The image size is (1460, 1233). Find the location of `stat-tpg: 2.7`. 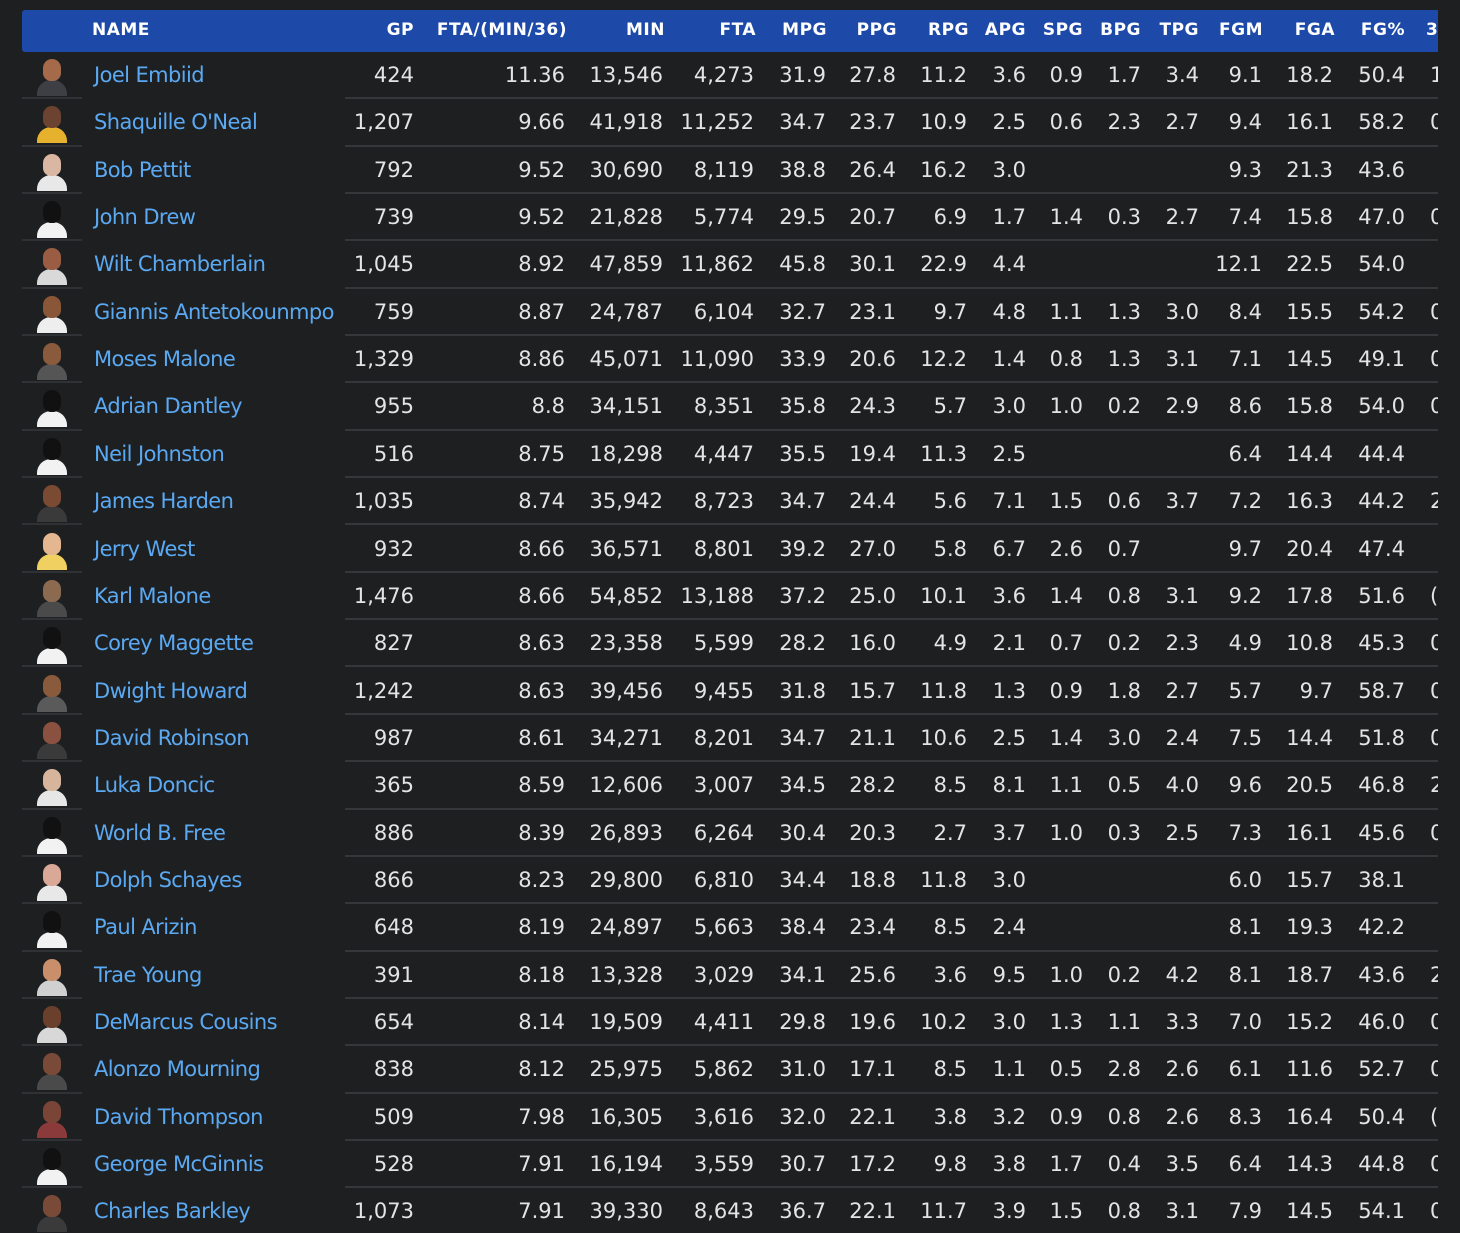

stat-tpg: 2.7 is located at coordinates (1182, 217).